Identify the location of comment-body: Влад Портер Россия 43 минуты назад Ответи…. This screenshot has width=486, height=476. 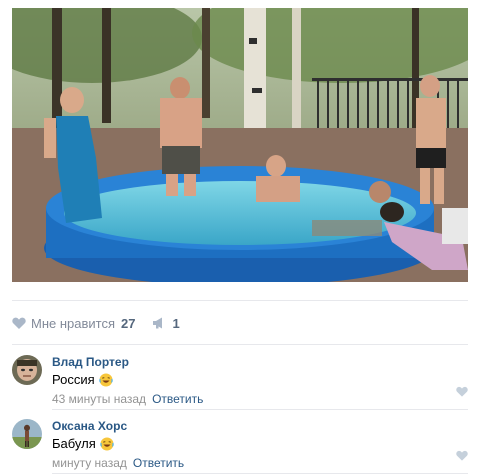
(260, 380).